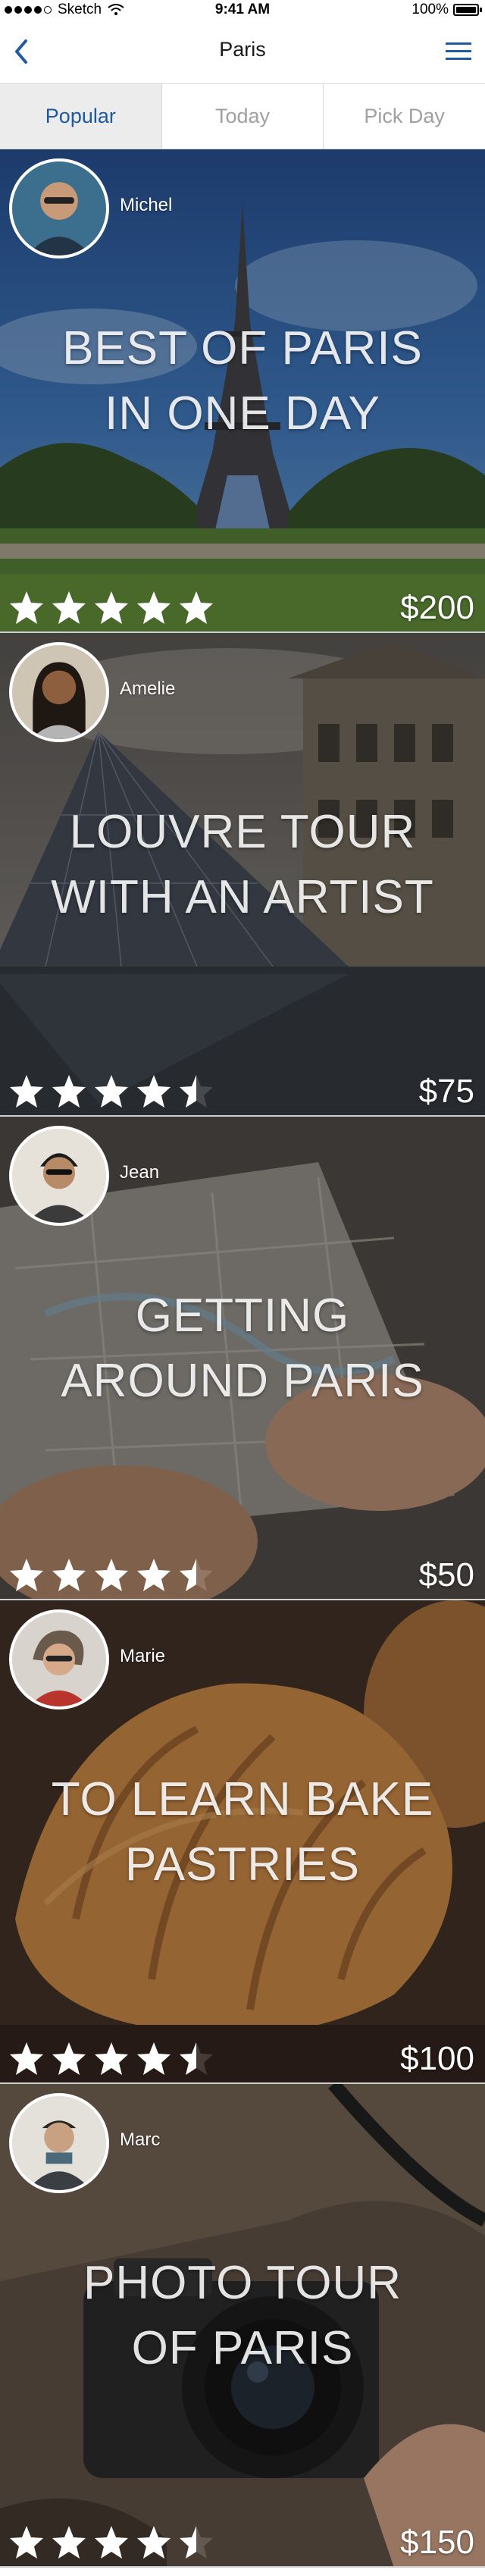  Describe the element at coordinates (242, 1832) in the screenshot. I see `tour-title: TO LEARN BAKE PASTRIES` at that location.